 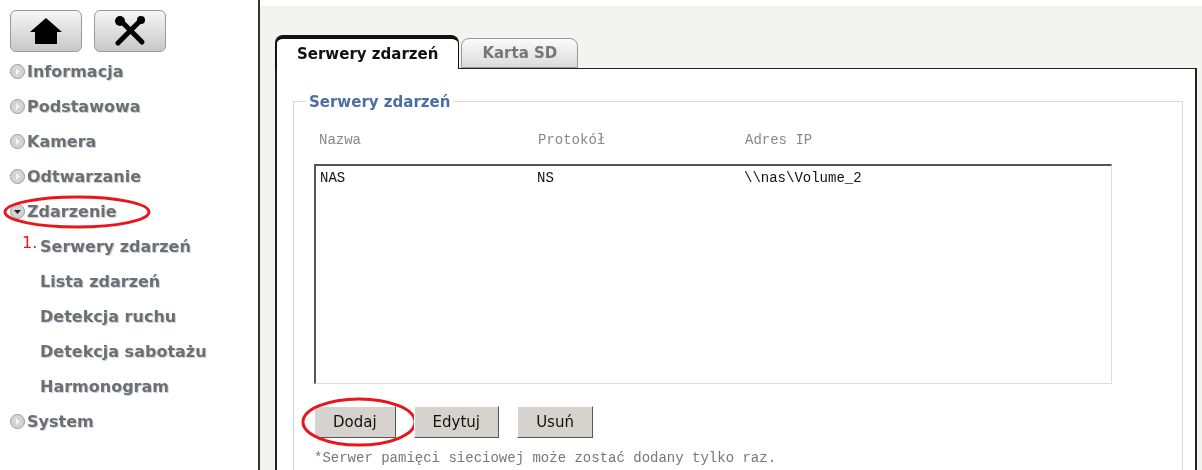 I want to click on nav-subitem: Detekcja sabotażu, so click(x=123, y=351).